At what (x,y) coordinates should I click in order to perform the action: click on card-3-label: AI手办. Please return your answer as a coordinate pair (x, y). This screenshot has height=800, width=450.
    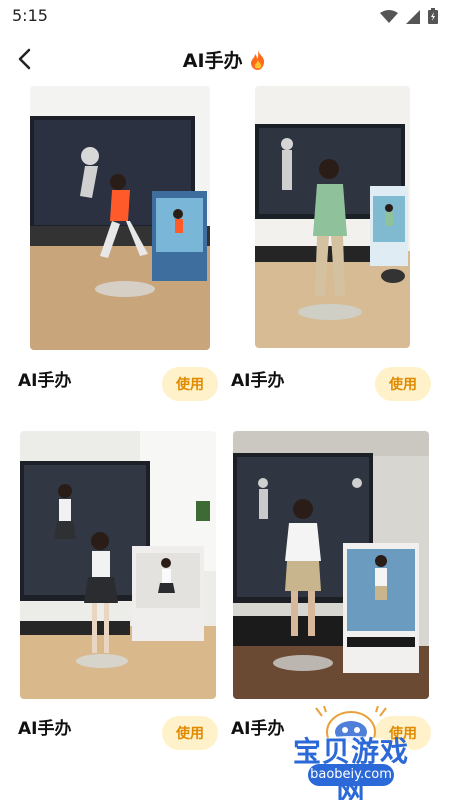
    Looking at the image, I should click on (45, 729).